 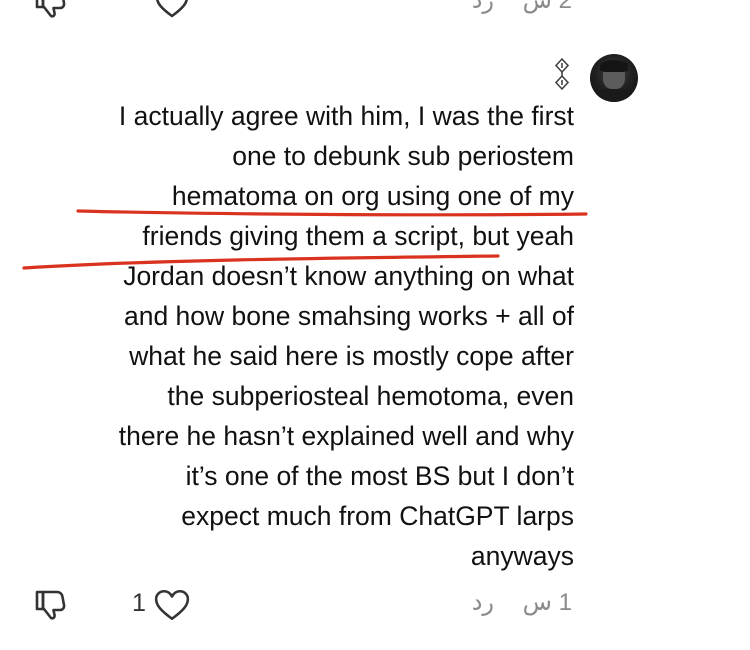 What do you see at coordinates (377, 516) in the screenshot?
I see `comment-line: expect much from ChatGPT larps` at bounding box center [377, 516].